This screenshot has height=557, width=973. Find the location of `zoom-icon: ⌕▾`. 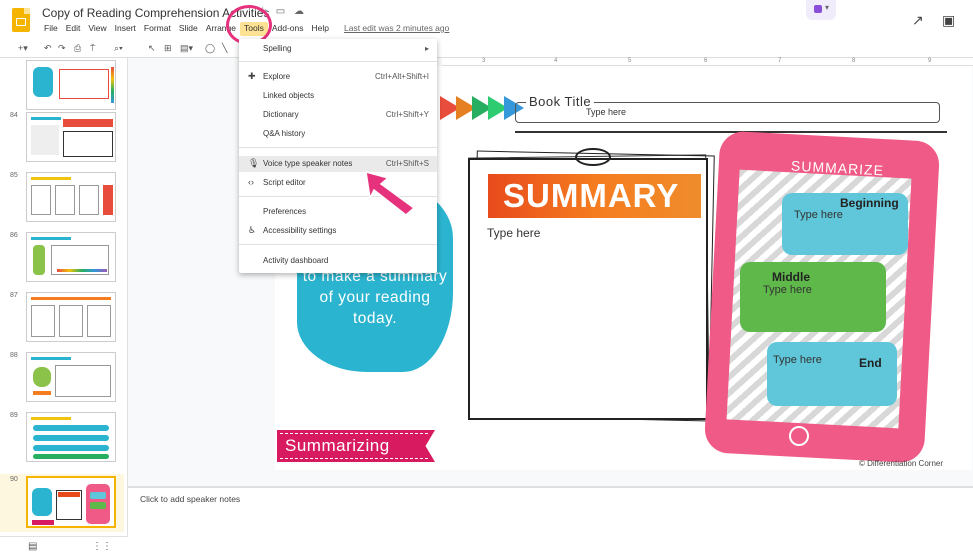

zoom-icon: ⌕▾ is located at coordinates (118, 48).